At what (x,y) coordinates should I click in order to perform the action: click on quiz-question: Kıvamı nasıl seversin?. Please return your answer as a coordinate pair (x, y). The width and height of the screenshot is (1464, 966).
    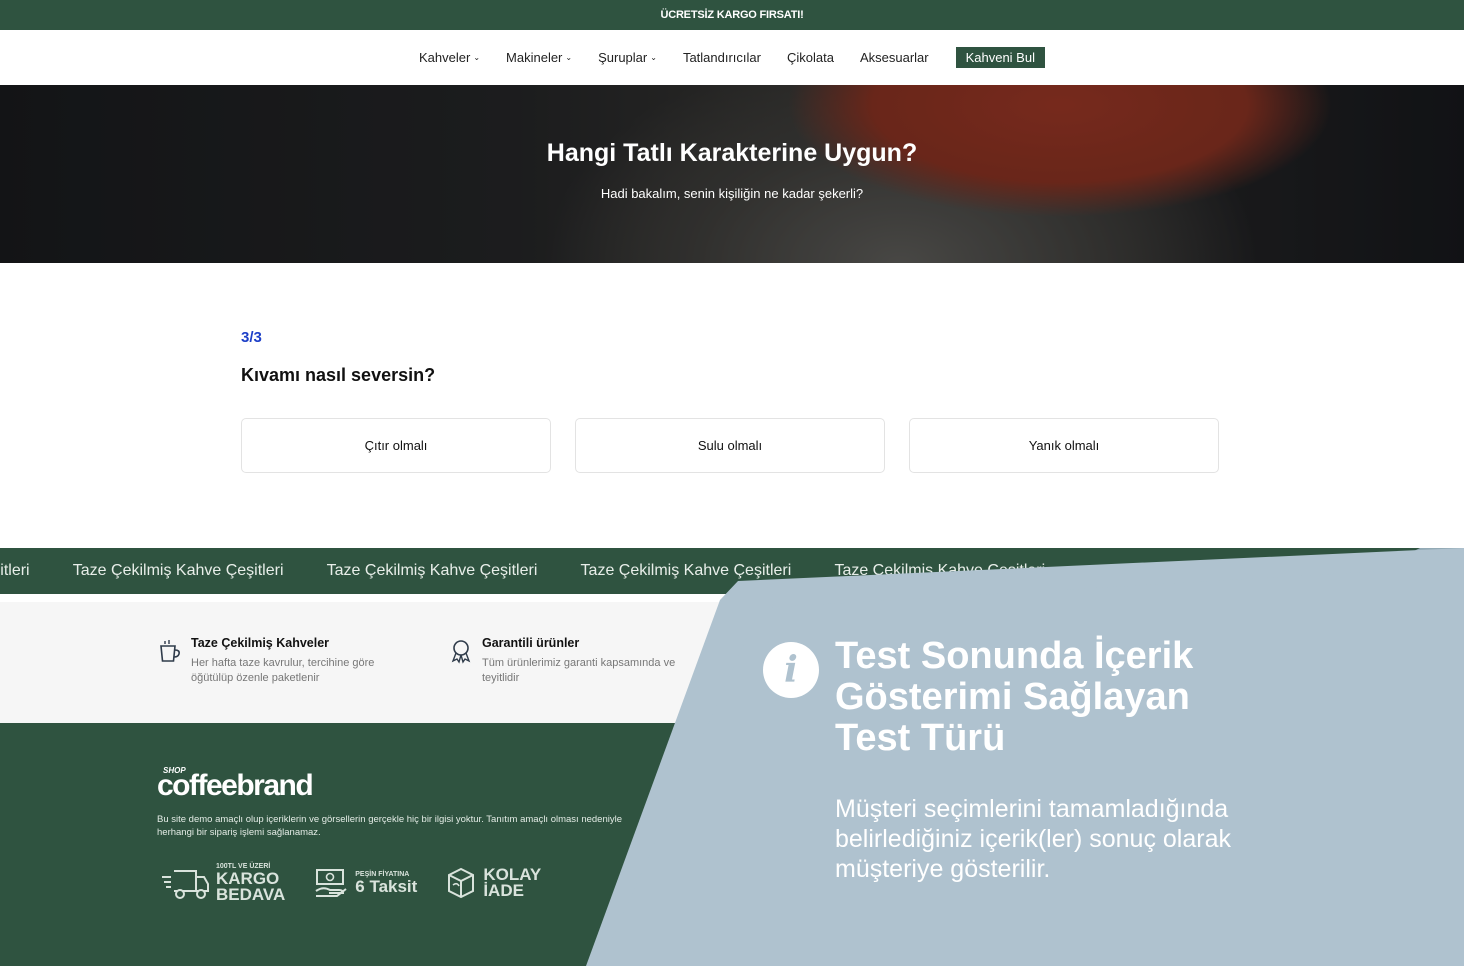
    Looking at the image, I should click on (338, 375).